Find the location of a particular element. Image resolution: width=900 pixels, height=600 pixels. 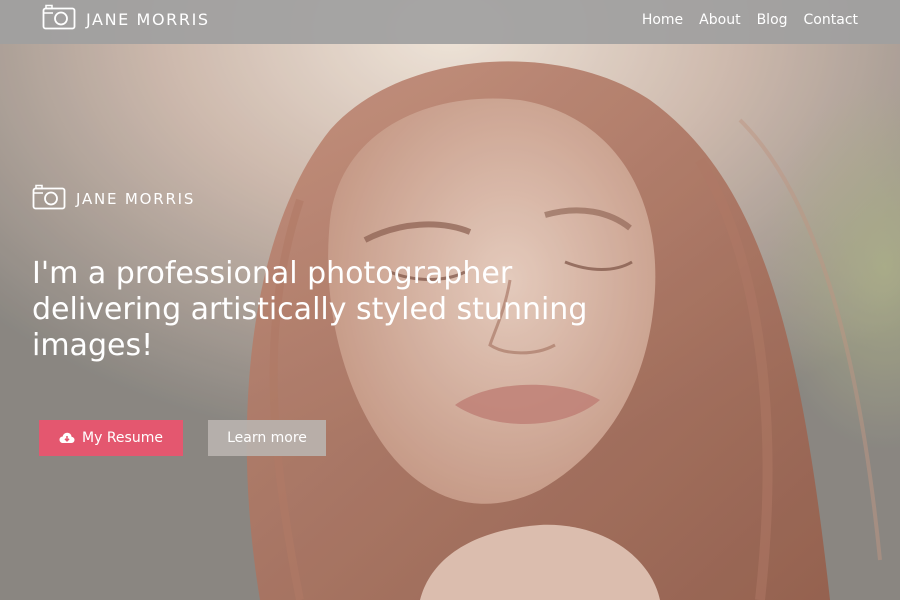

hero-brand: JANE MORRIS is located at coordinates (113, 199).